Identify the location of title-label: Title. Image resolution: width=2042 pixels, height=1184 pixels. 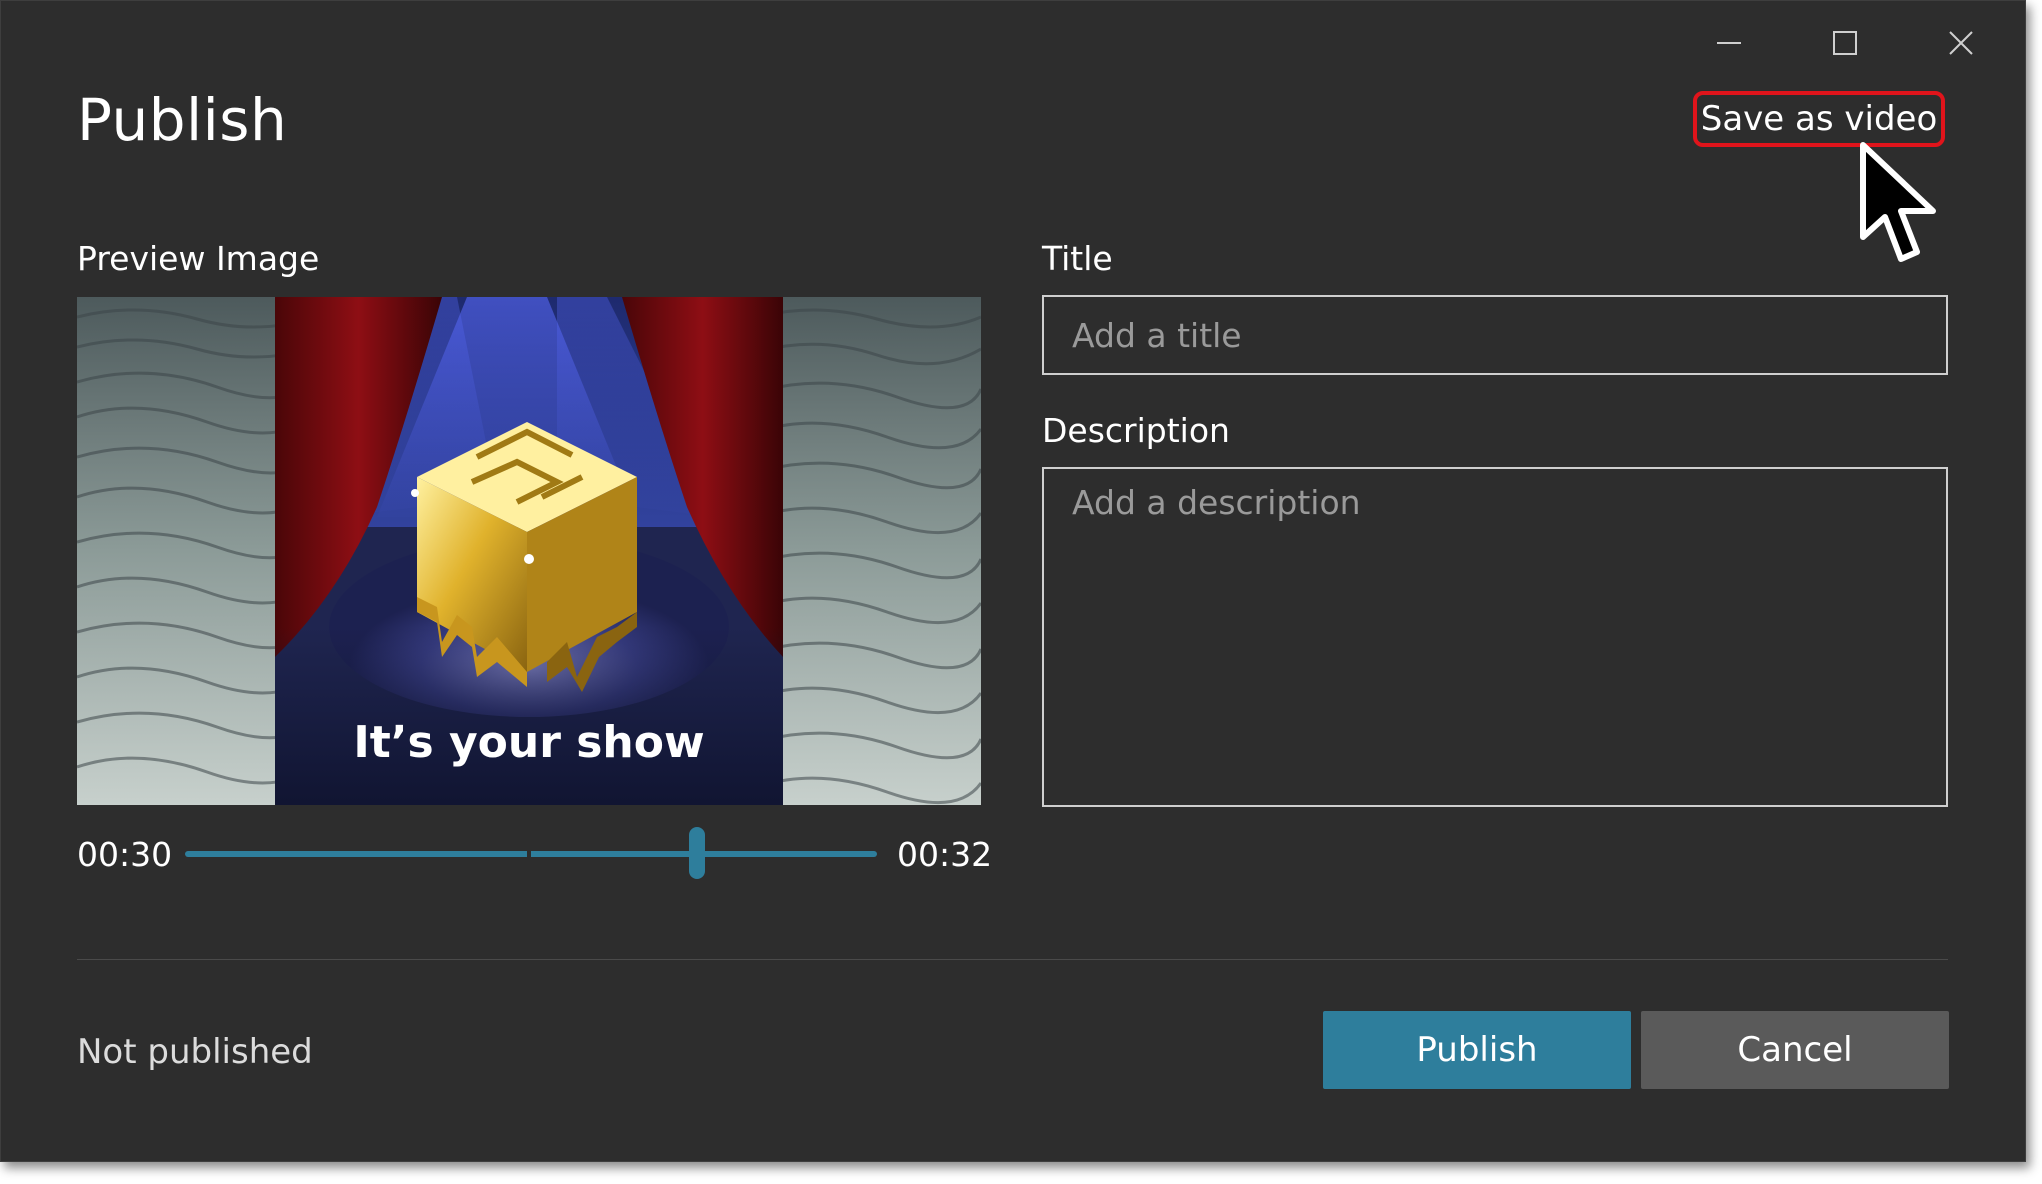
(1077, 258).